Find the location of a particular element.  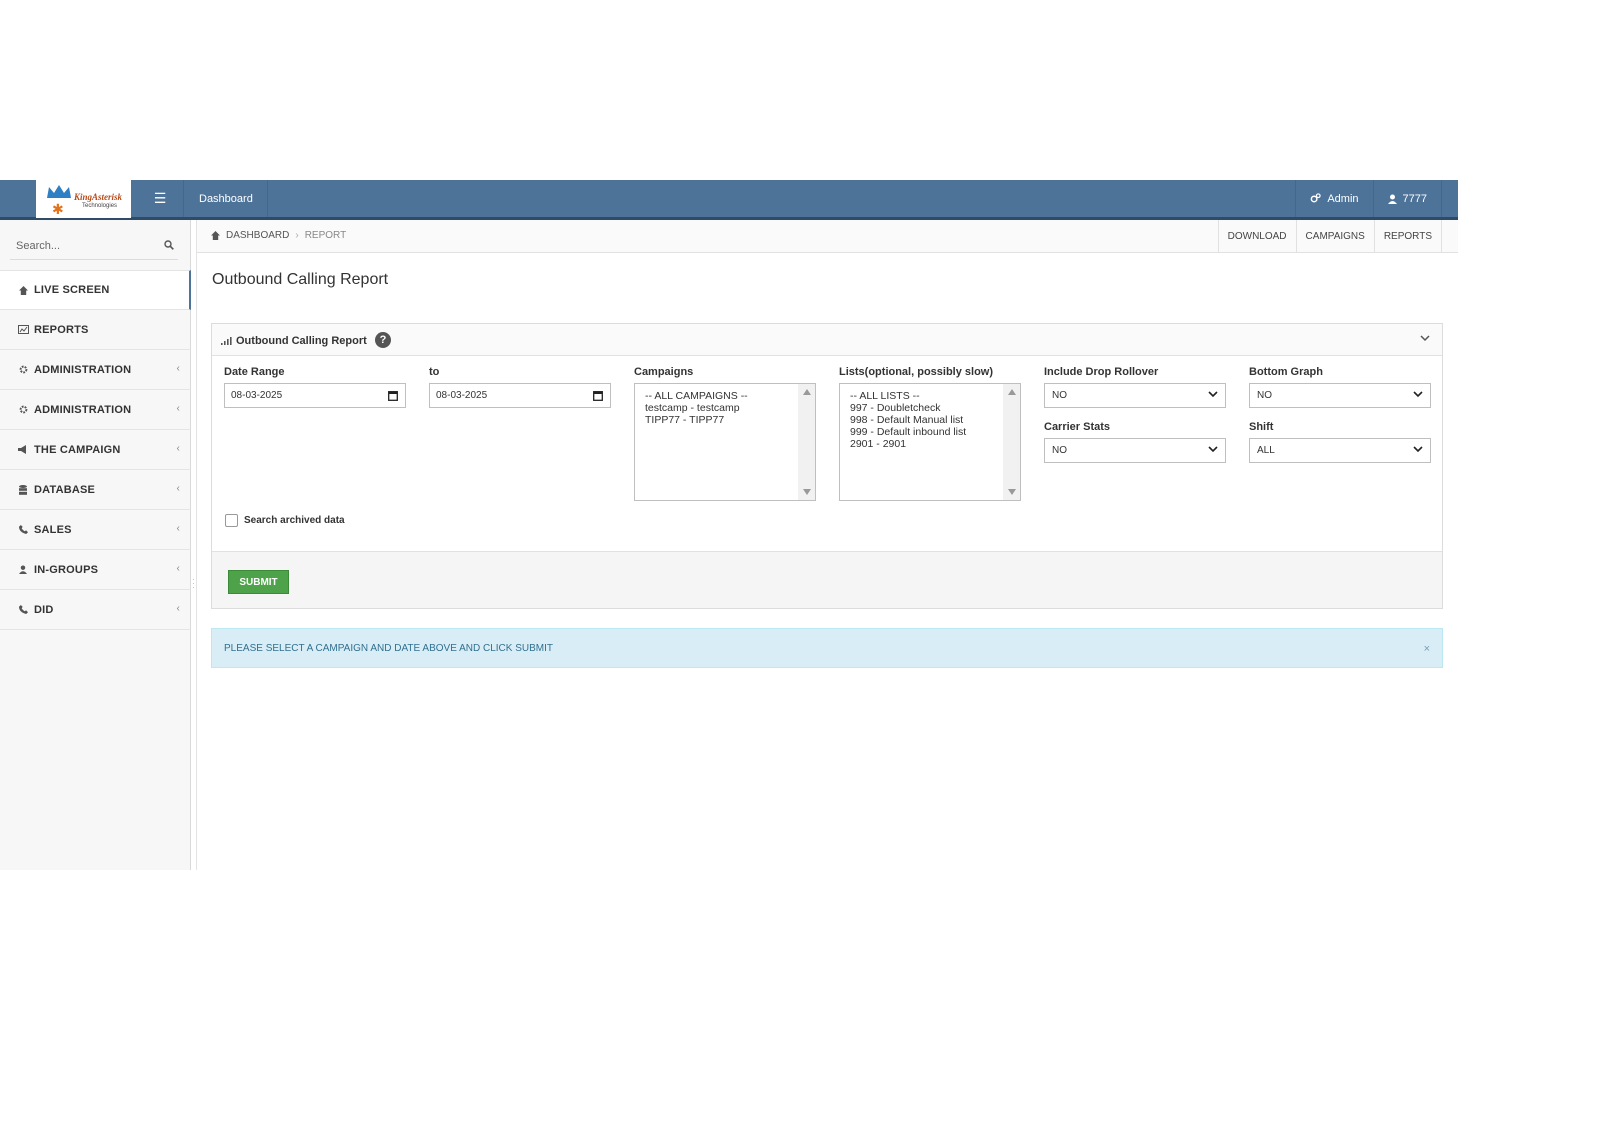

chart-icon is located at coordinates (23, 329).